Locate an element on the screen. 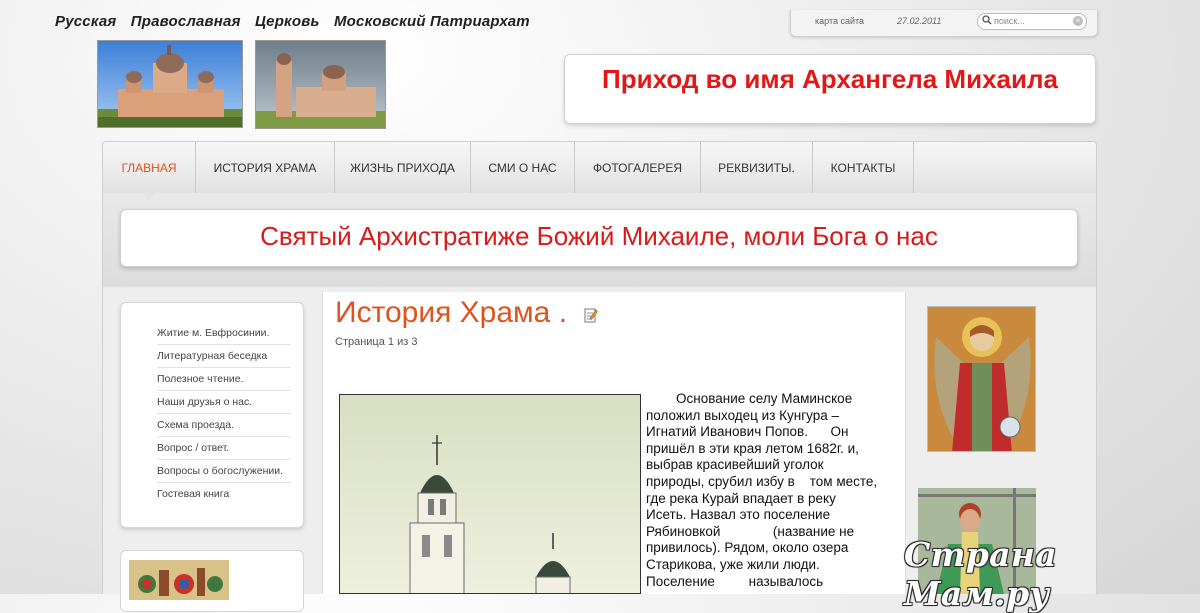 The width and height of the screenshot is (1200, 613). nav-item-media: СМИ О НАС is located at coordinates (523, 167).